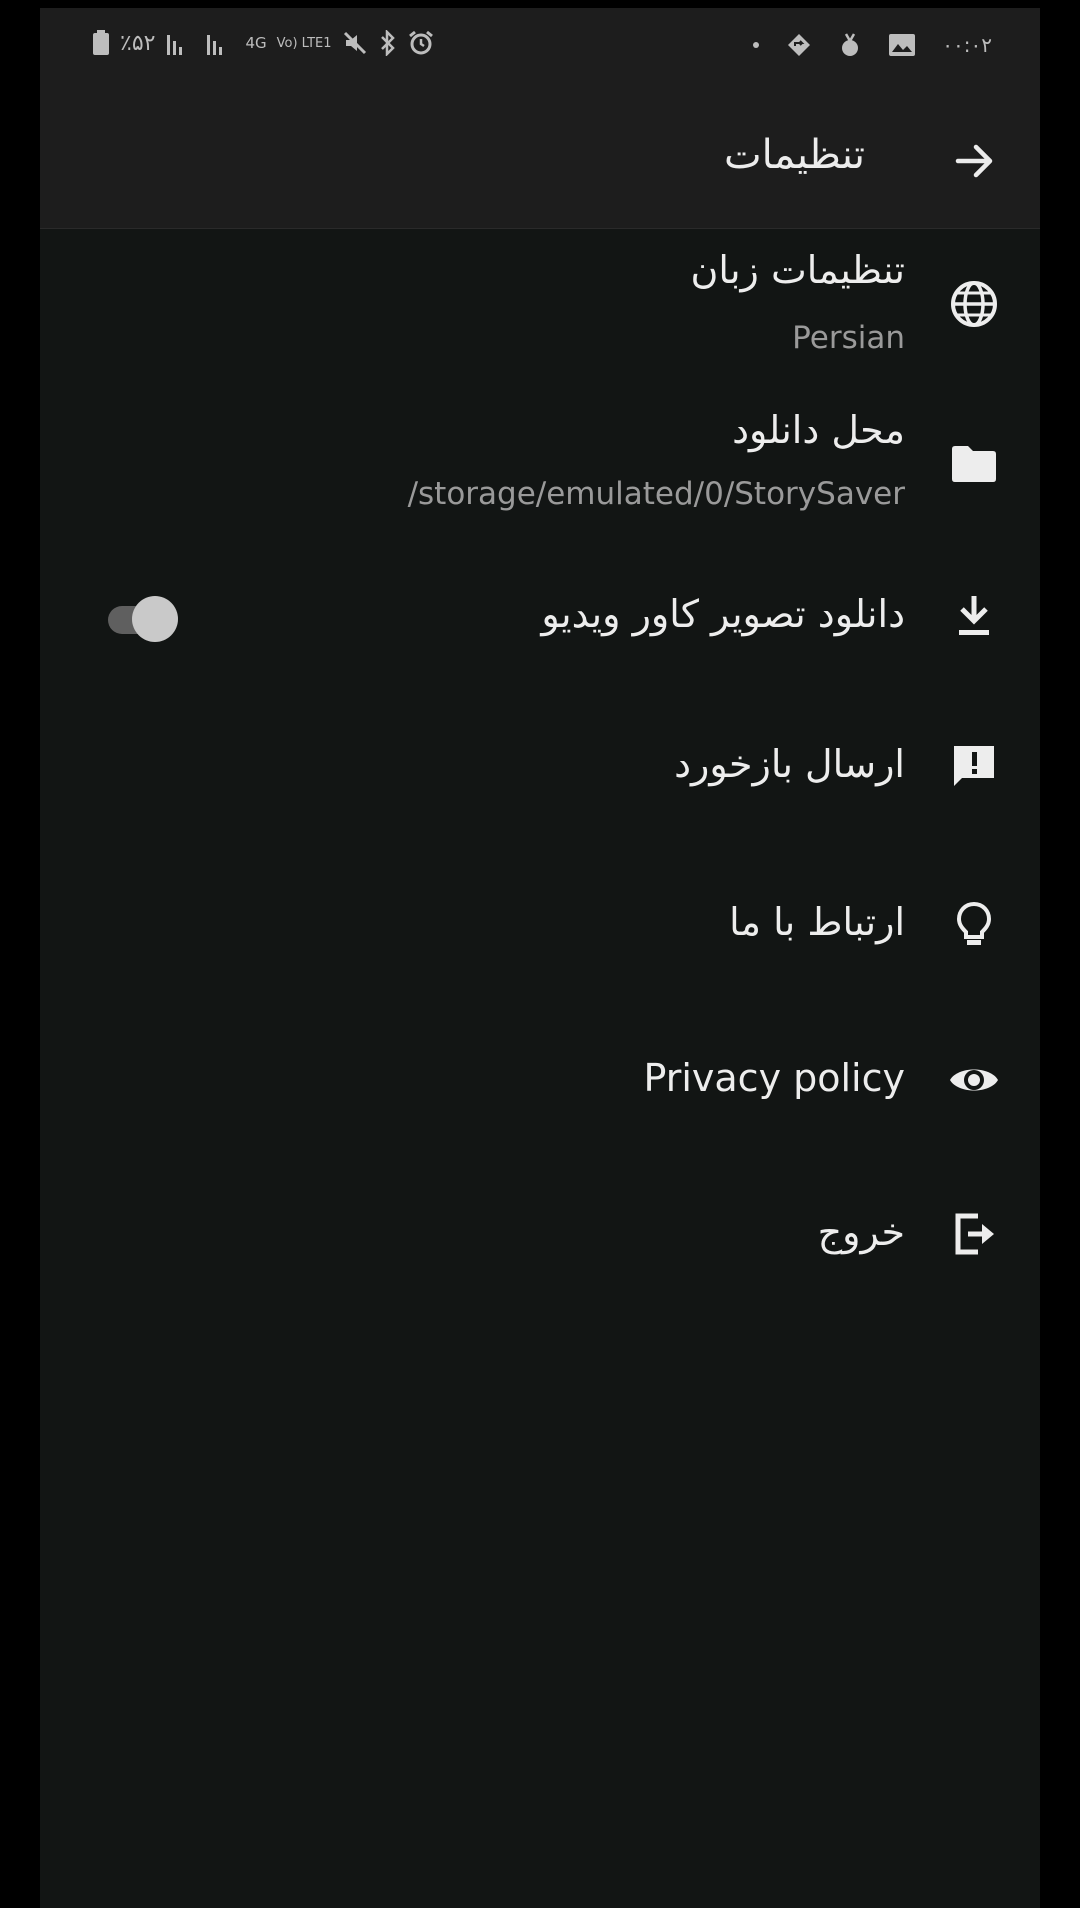 The image size is (1080, 1908). I want to click on setting-language-title: تنظیمات زبان, so click(798, 270).